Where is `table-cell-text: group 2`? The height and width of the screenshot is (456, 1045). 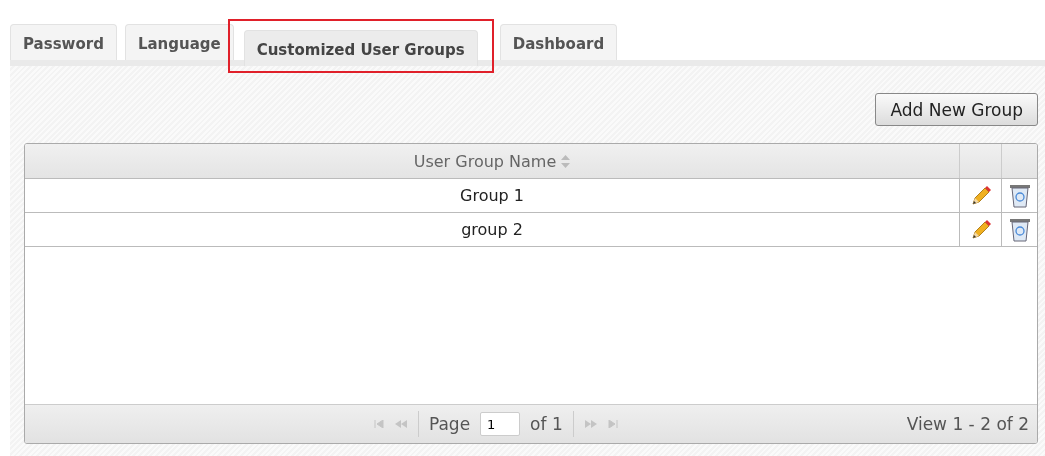
table-cell-text: group 2 is located at coordinates (492, 230).